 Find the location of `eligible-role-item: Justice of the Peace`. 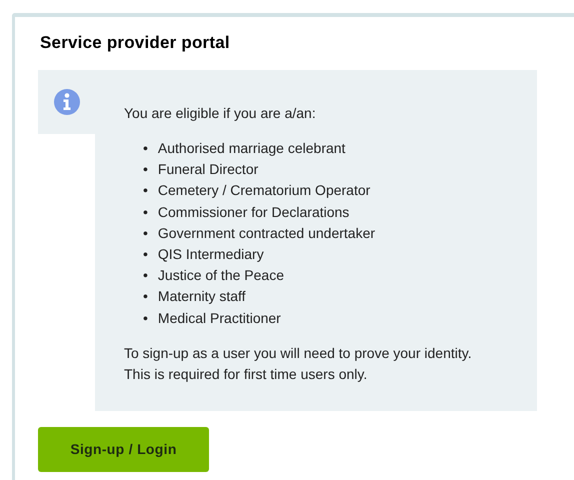

eligible-role-item: Justice of the Peace is located at coordinates (221, 276).